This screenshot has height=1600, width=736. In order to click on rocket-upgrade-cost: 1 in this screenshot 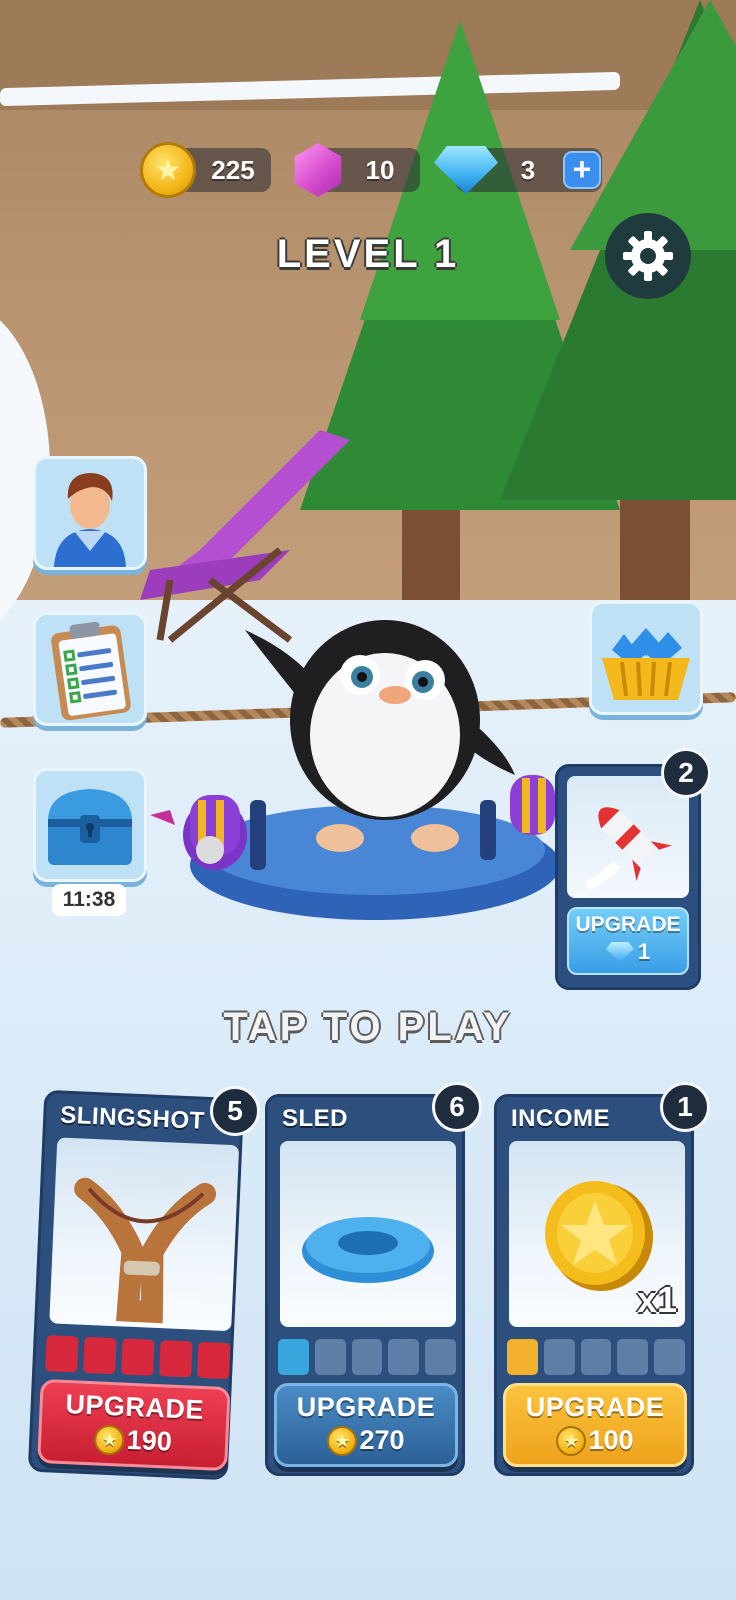, I will do `click(644, 951)`.